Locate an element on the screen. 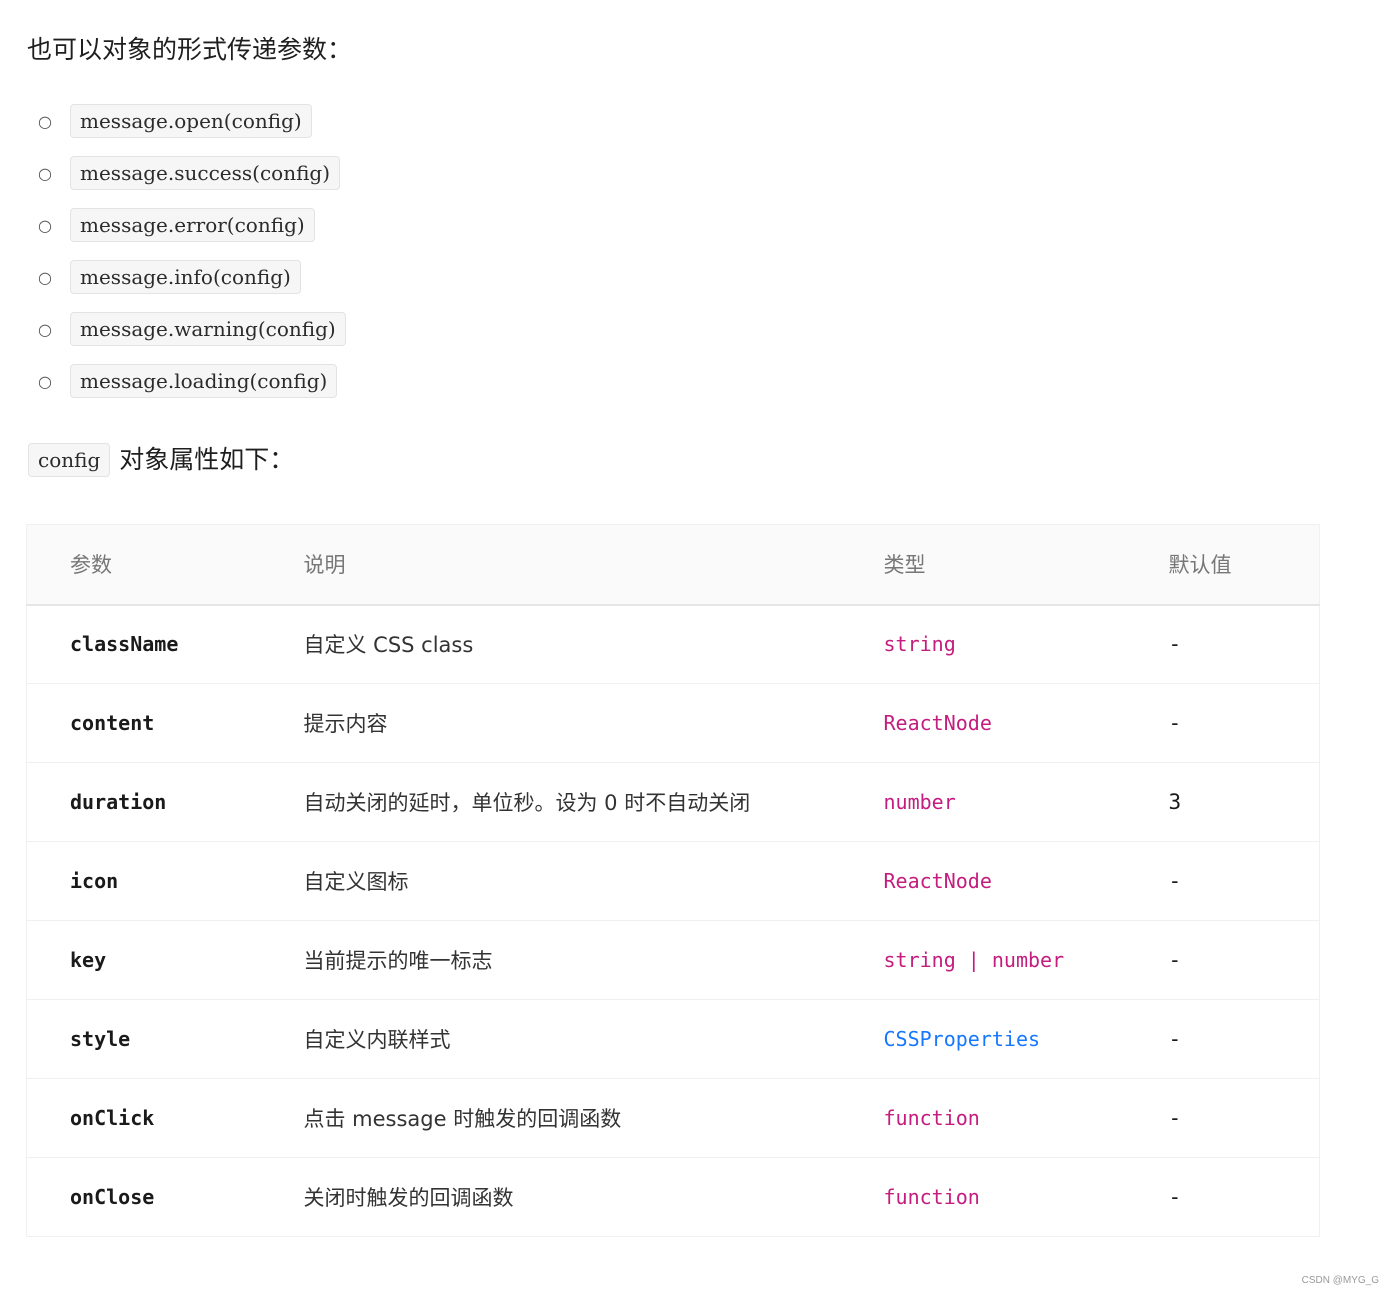 The height and width of the screenshot is (1295, 1393). prop-name: content is located at coordinates (112, 723).